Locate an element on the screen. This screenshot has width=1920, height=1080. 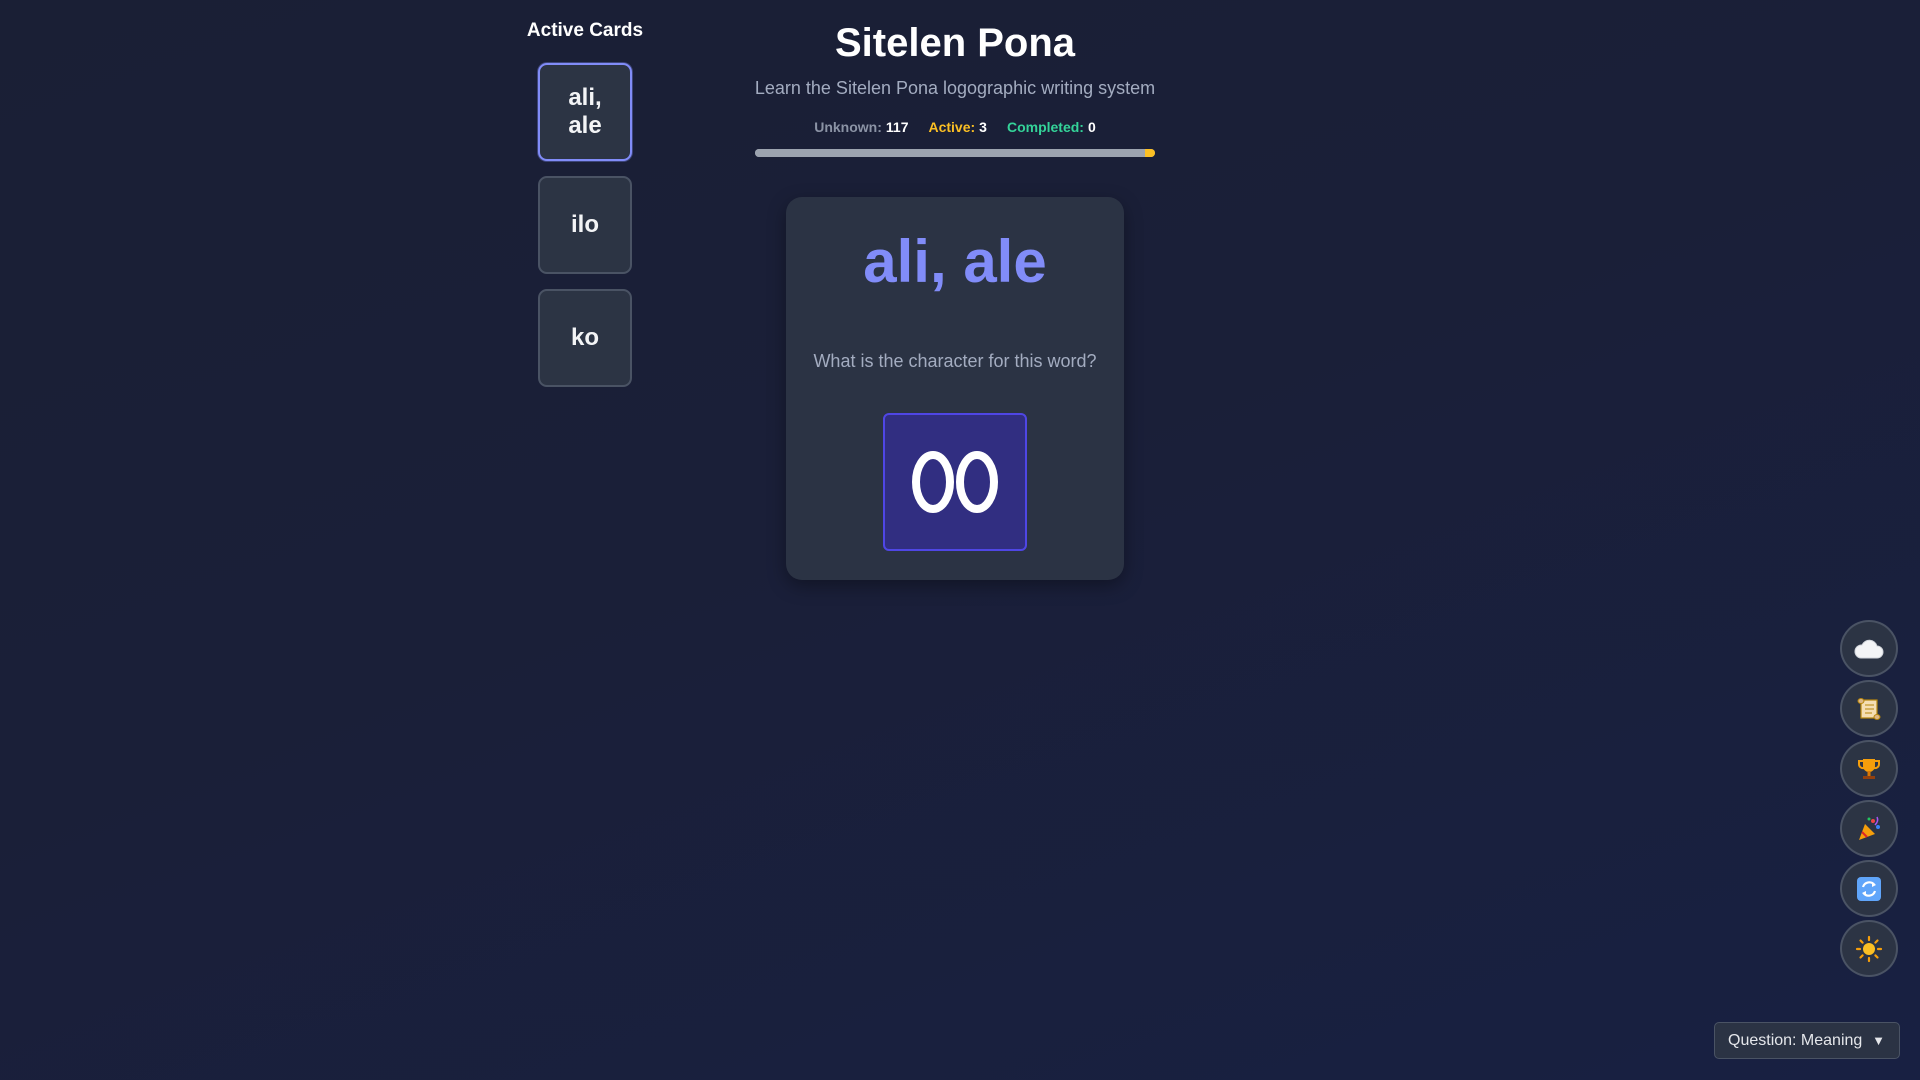
celebrate-button is located at coordinates (1869, 828).